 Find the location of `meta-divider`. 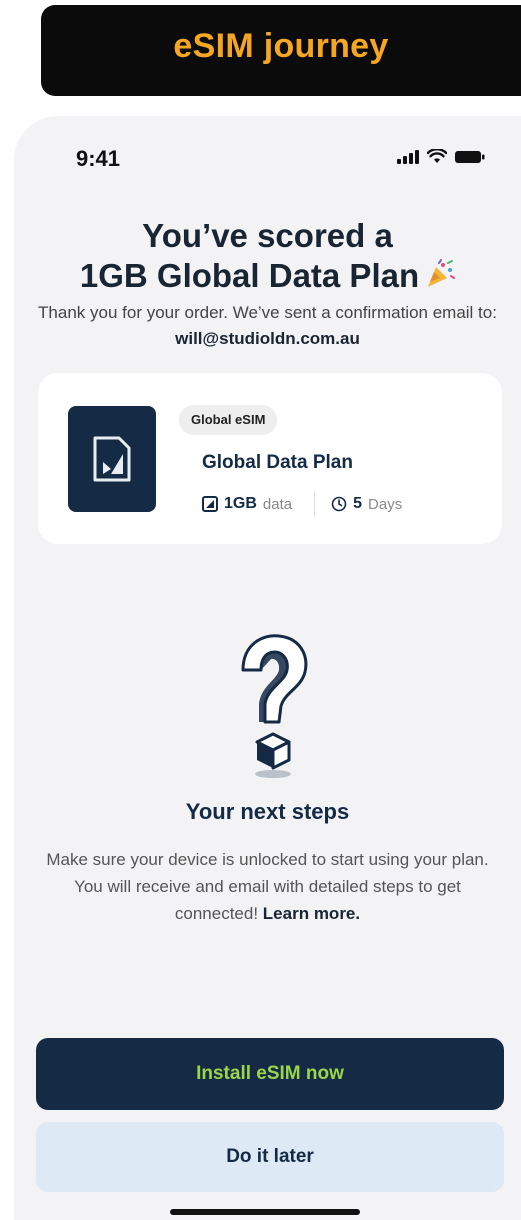

meta-divider is located at coordinates (315, 504).